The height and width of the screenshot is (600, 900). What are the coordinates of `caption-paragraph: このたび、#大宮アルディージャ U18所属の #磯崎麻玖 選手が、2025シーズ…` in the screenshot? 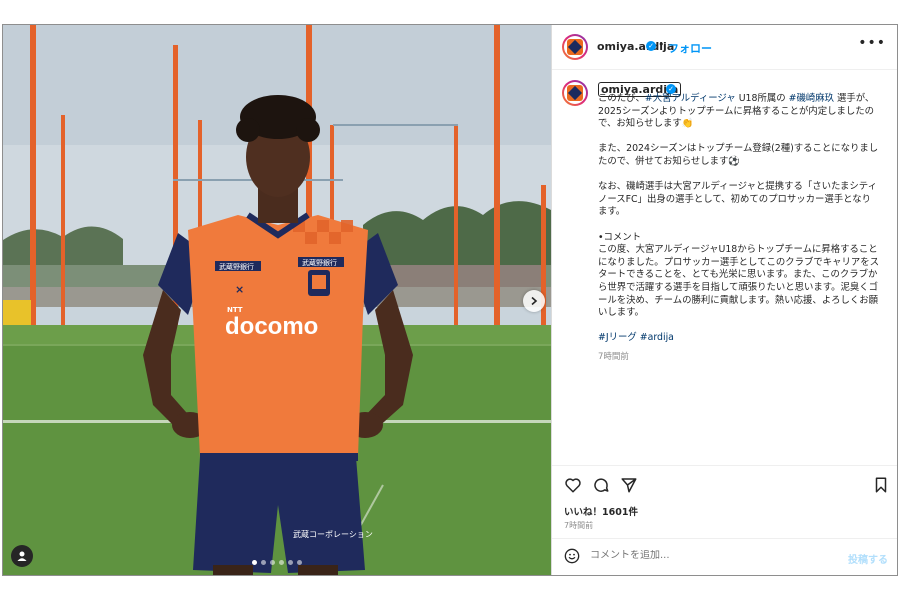 It's located at (736, 111).